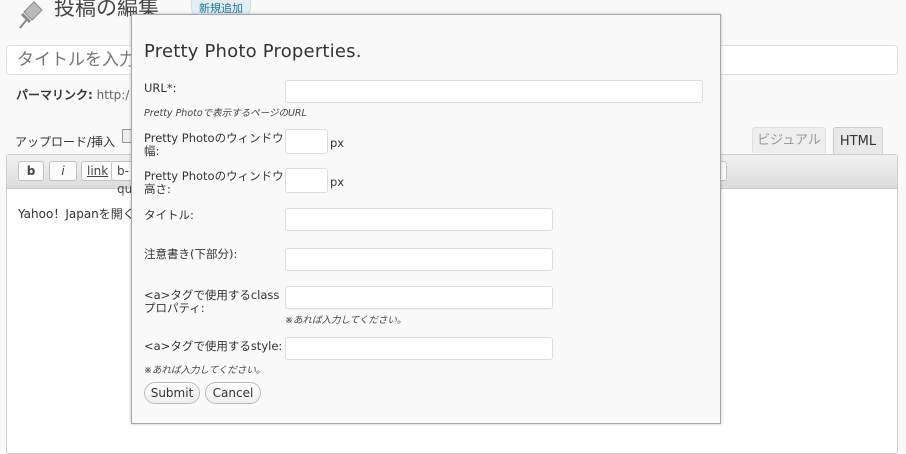 Image resolution: width=906 pixels, height=454 pixels. What do you see at coordinates (31, 15) in the screenshot?
I see `pushpin-icon` at bounding box center [31, 15].